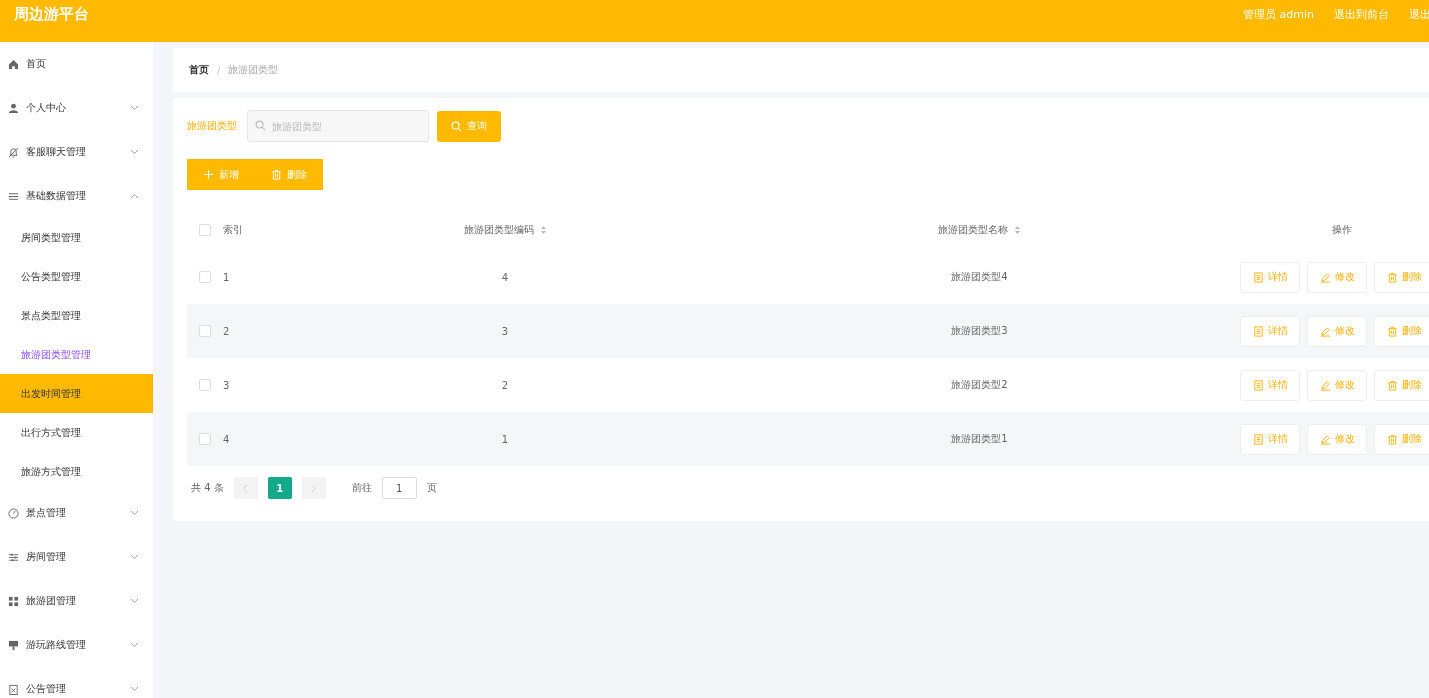 This screenshot has width=1429, height=698. I want to click on sidebar-item: 游玩路线管理, so click(76, 645).